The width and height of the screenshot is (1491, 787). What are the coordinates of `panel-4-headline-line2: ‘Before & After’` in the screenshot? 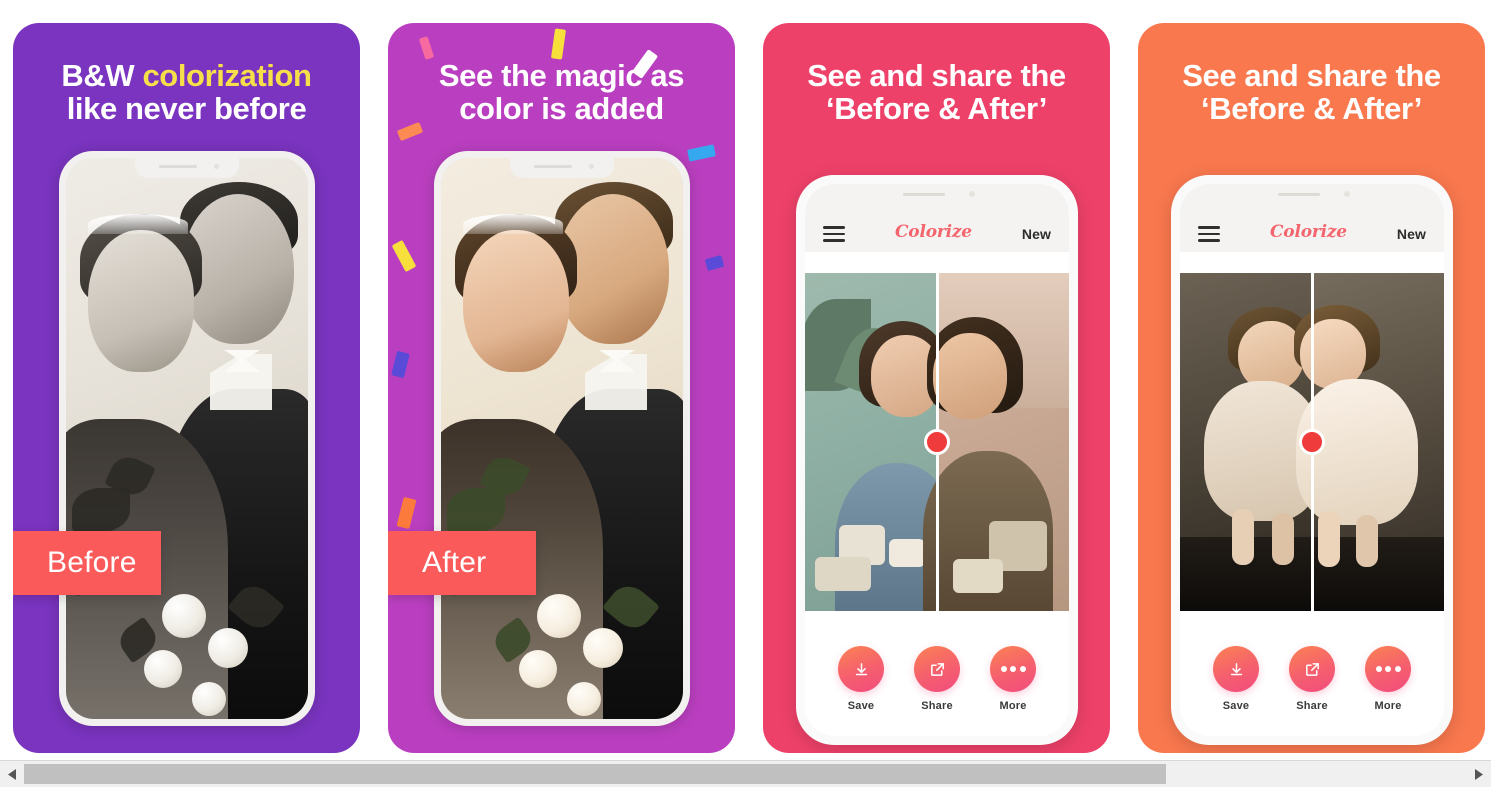 It's located at (1311, 109).